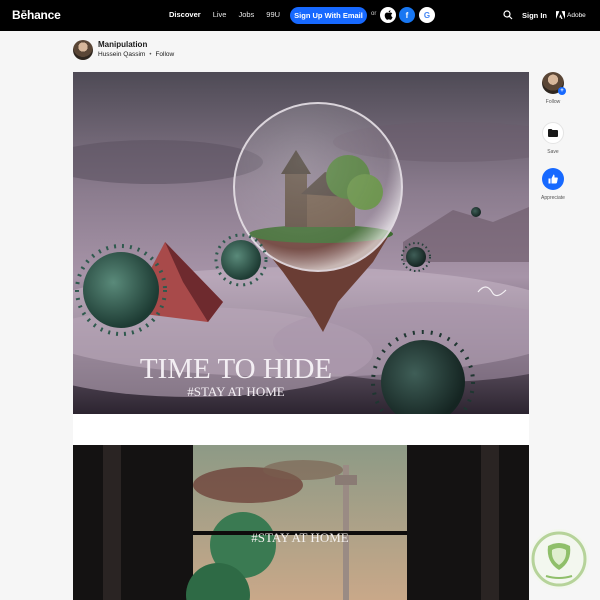  What do you see at coordinates (560, 15) in the screenshot?
I see `adobe-icon` at bounding box center [560, 15].